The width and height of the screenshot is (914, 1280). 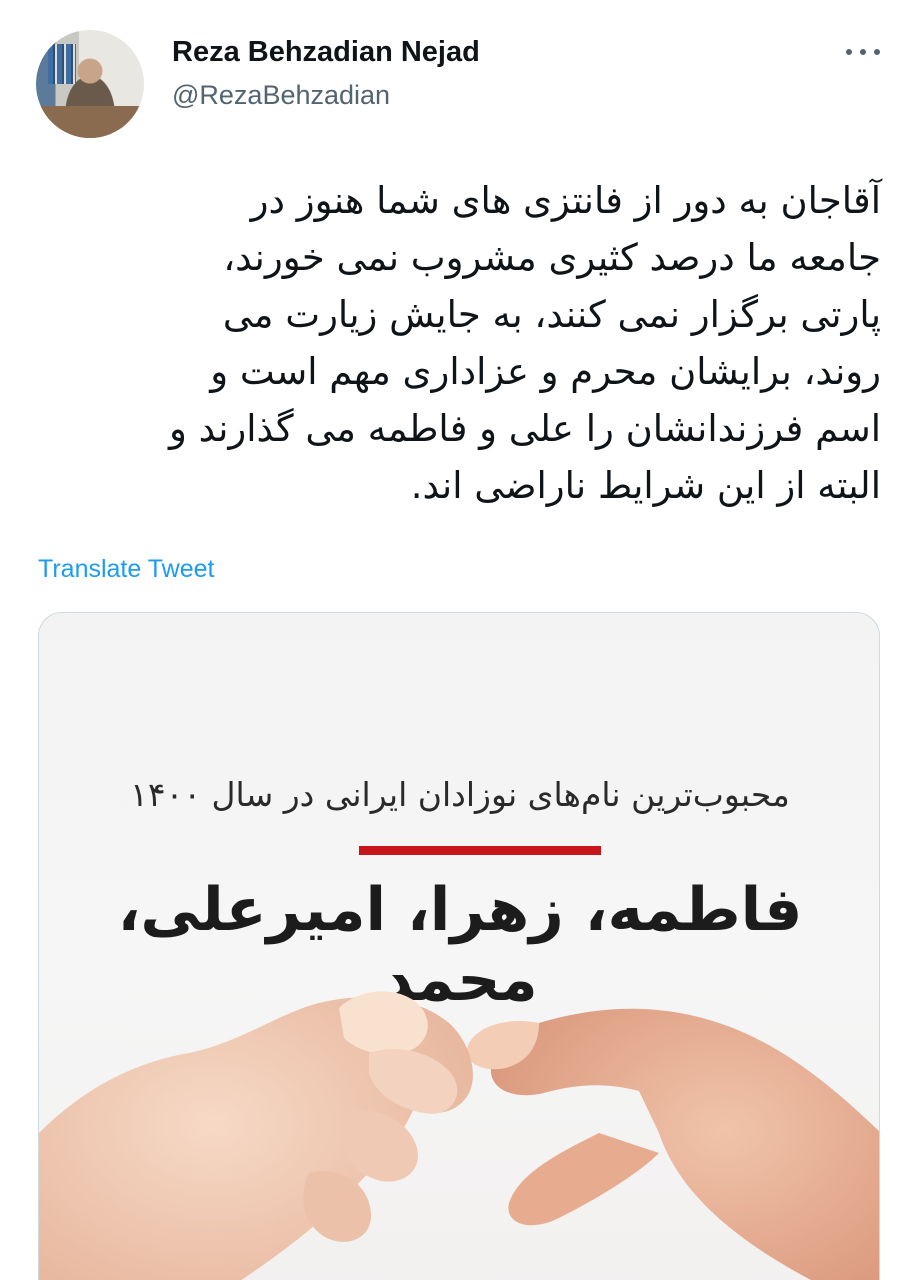 I want to click on adult-finger-lower, so click(x=583, y=1179).